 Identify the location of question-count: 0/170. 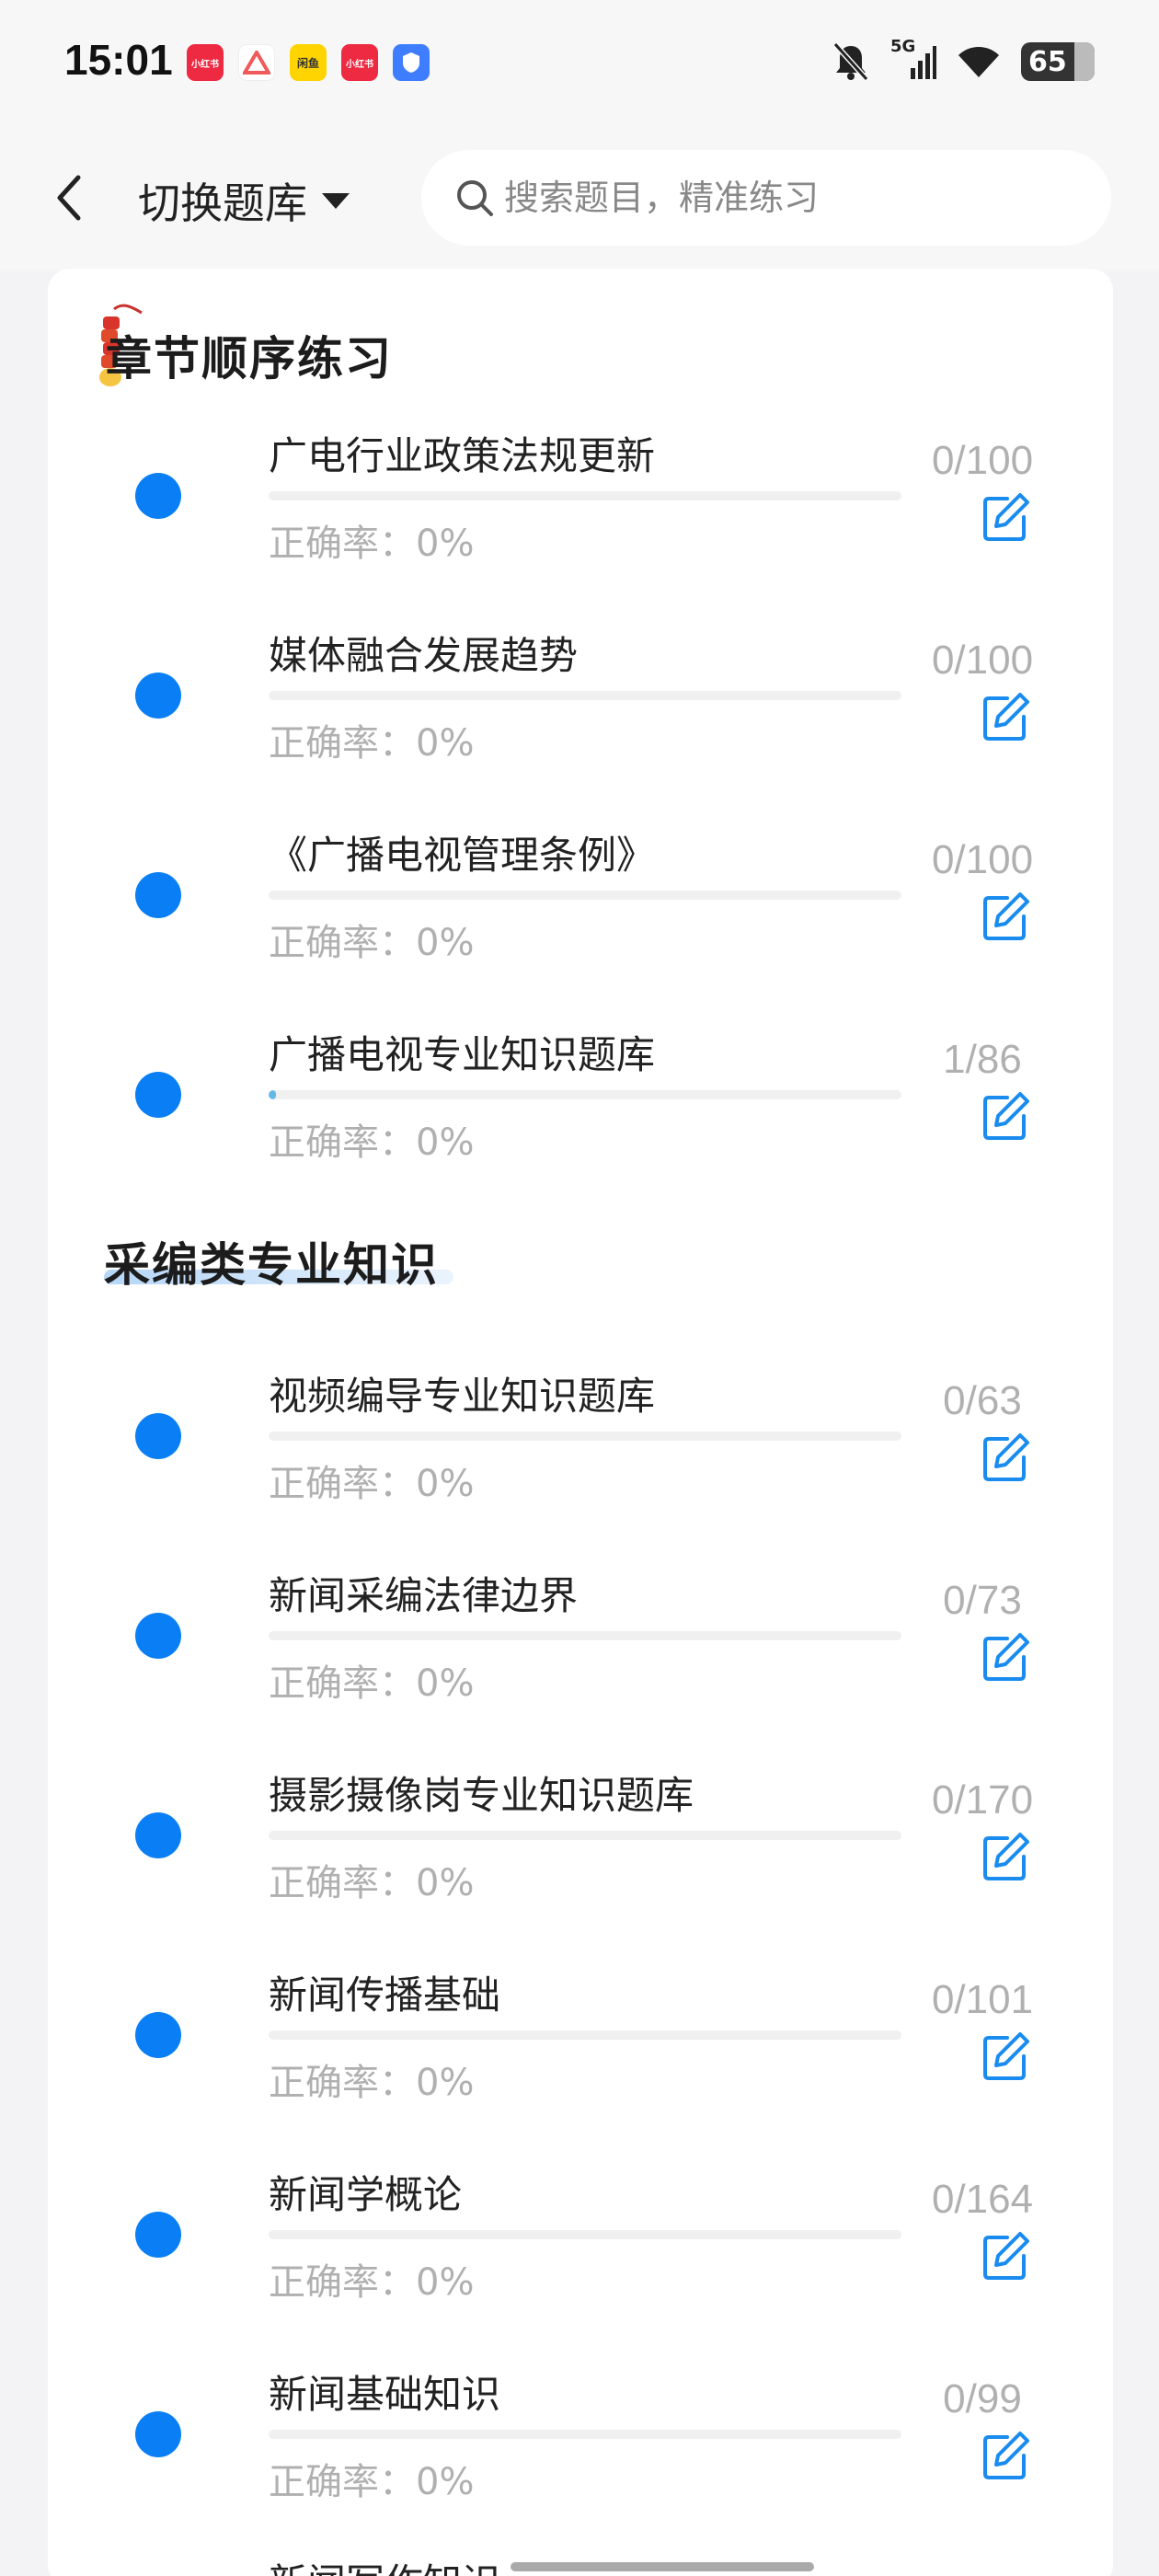
(982, 1800).